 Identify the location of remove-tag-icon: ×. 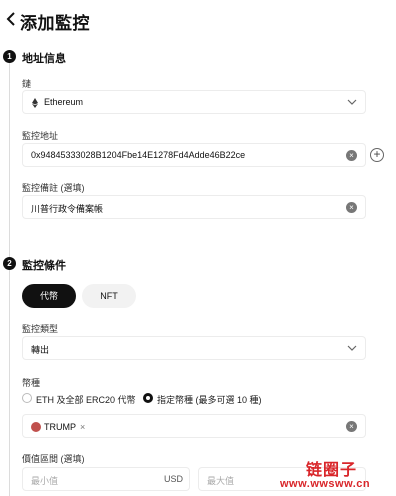
(82, 427).